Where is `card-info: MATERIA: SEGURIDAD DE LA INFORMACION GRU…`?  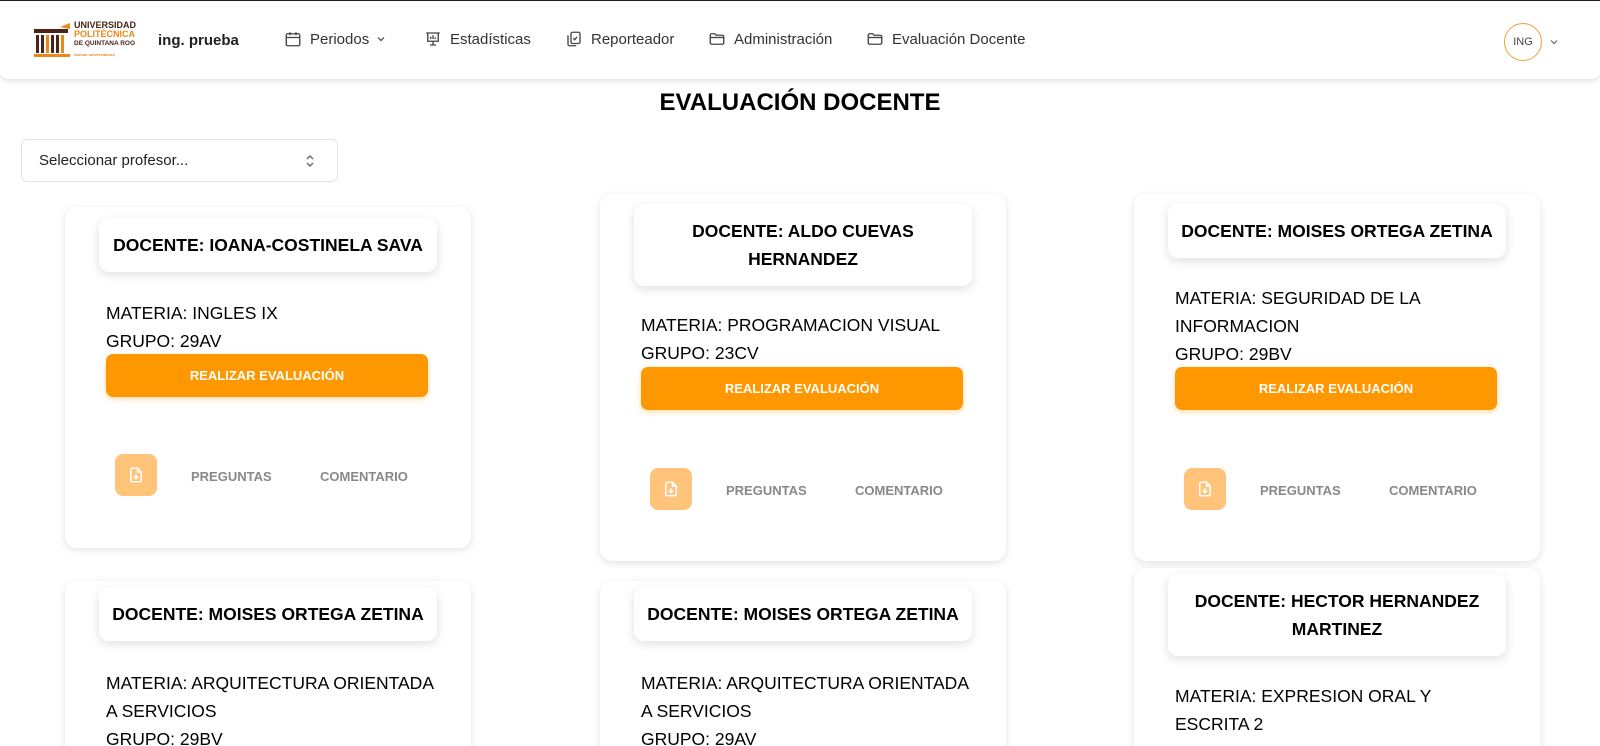
card-info: MATERIA: SEGURIDAD DE LA INFORMACION GRU… is located at coordinates (1340, 326).